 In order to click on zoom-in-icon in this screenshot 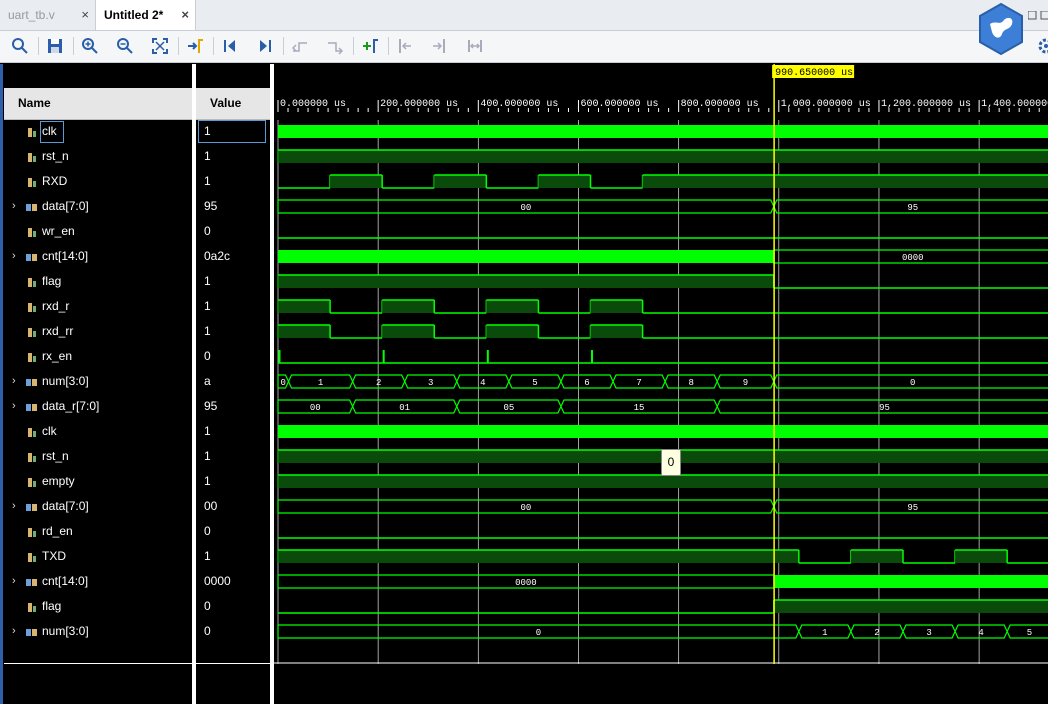, I will do `click(90, 46)`.